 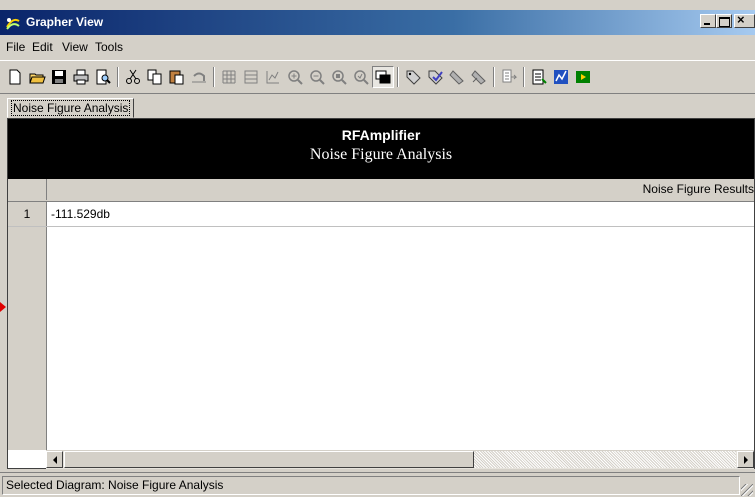 I want to click on report-icon, so click(x=539, y=77).